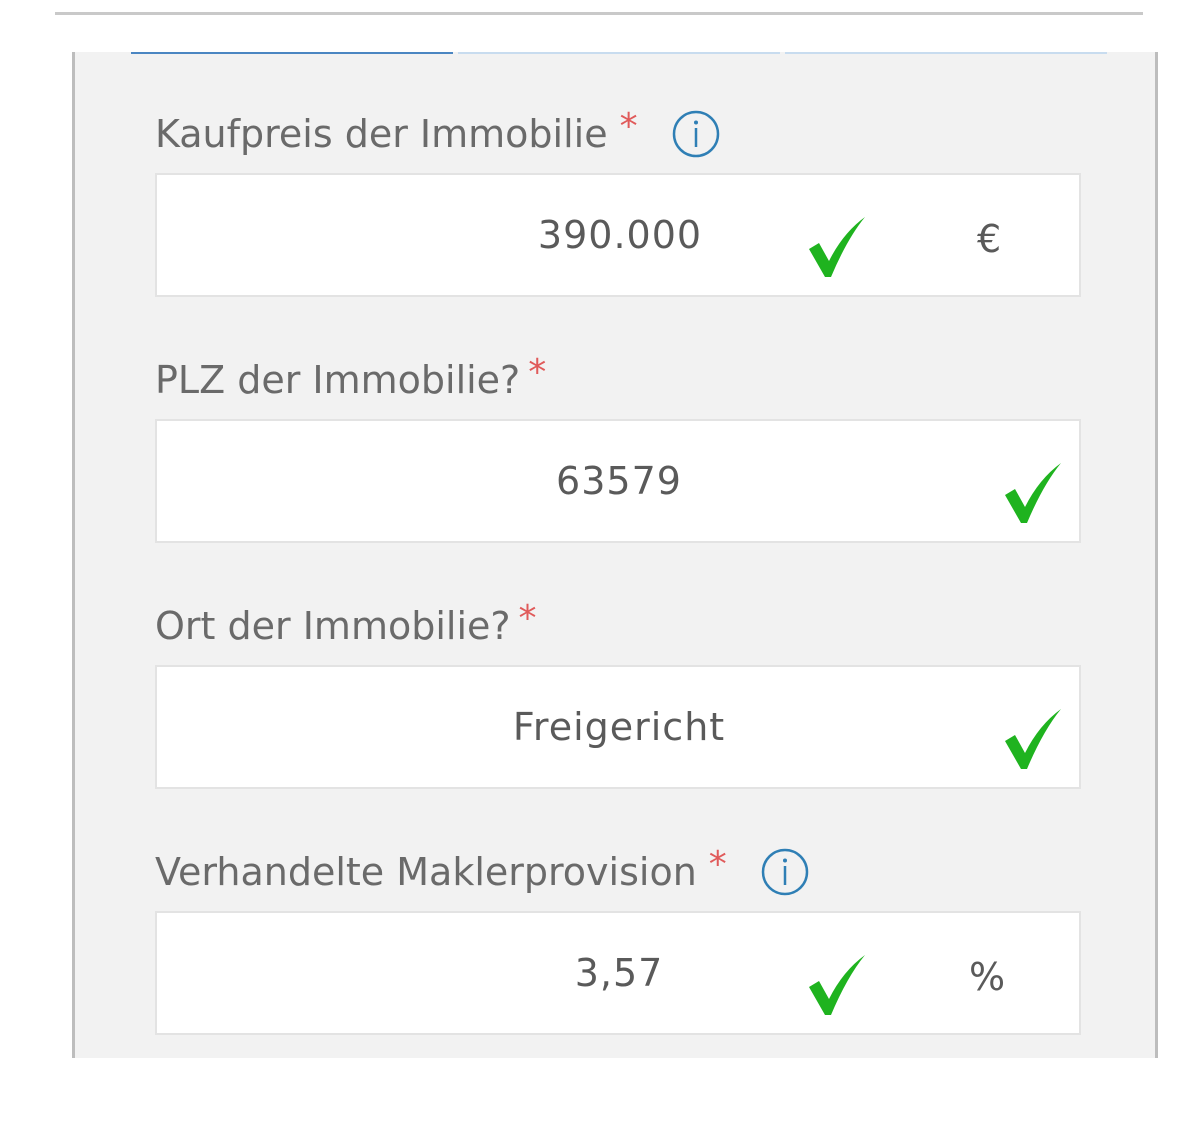  I want to click on broker-commission-input: 3,57, so click(619, 973).